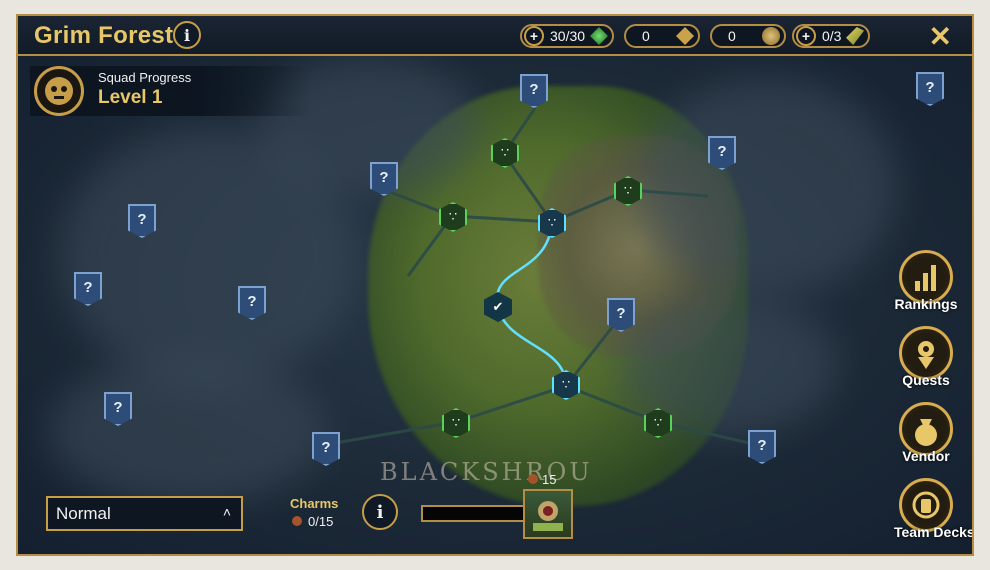  What do you see at coordinates (685, 36) in the screenshot?
I see `gem-icon` at bounding box center [685, 36].